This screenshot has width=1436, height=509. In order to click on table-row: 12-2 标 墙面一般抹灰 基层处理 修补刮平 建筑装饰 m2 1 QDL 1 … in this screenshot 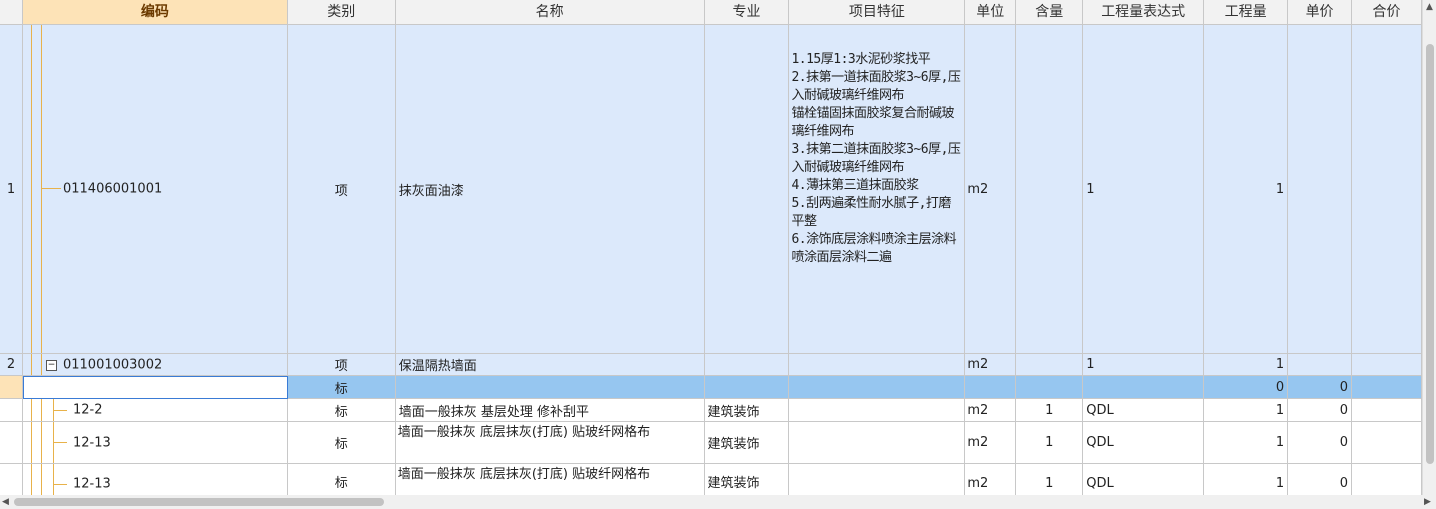, I will do `click(711, 410)`.